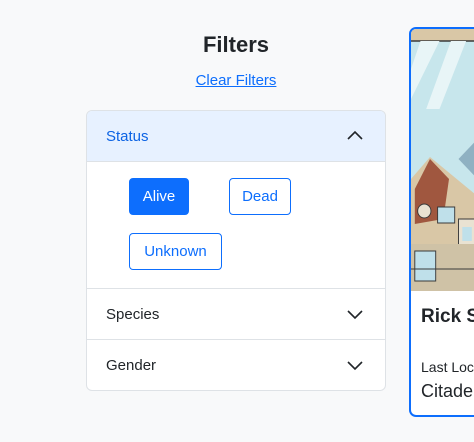  I want to click on status-dead-button: Dead, so click(260, 196).